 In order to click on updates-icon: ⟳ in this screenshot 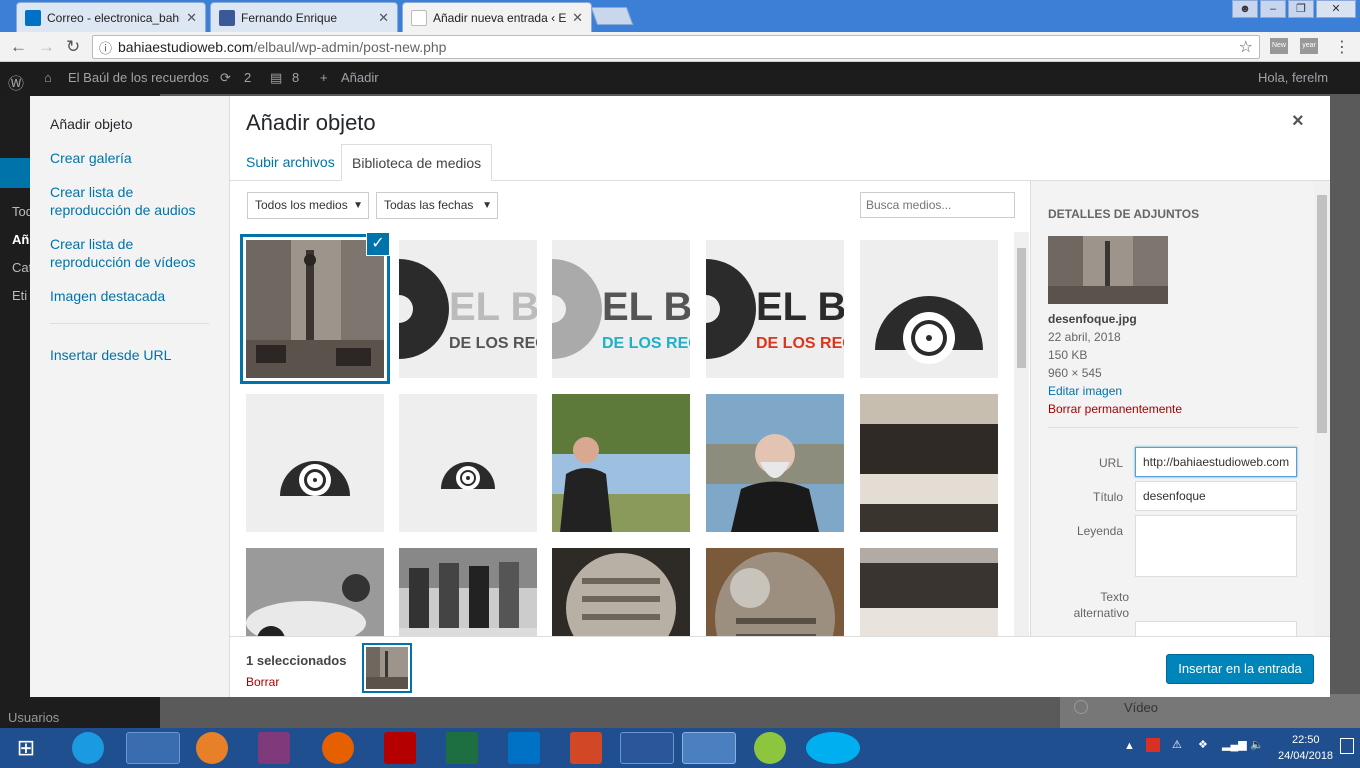, I will do `click(225, 78)`.